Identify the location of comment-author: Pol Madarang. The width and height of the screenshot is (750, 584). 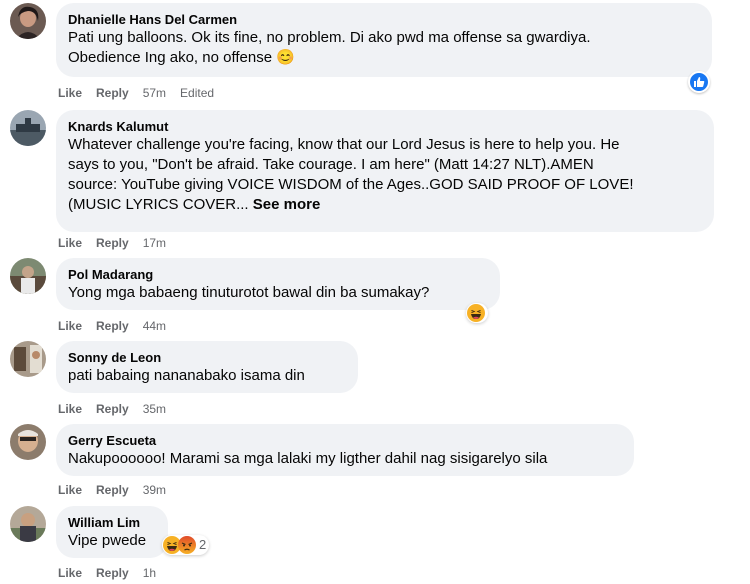
(278, 274).